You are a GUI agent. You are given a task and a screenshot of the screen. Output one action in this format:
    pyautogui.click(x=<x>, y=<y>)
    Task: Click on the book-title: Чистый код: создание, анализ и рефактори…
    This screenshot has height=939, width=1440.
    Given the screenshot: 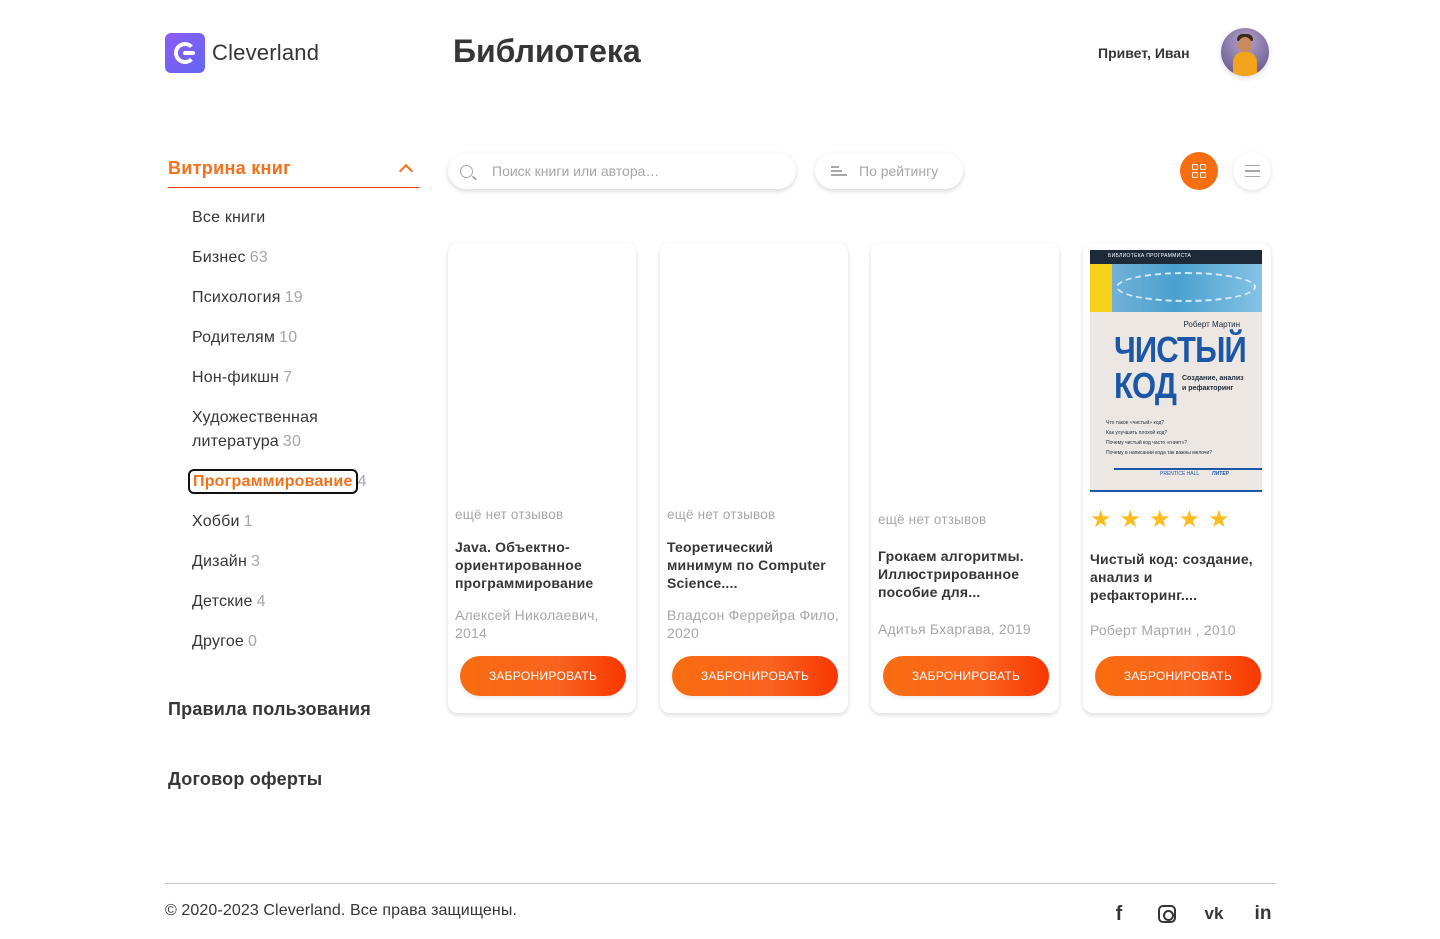 What is the action you would take?
    pyautogui.click(x=1171, y=577)
    